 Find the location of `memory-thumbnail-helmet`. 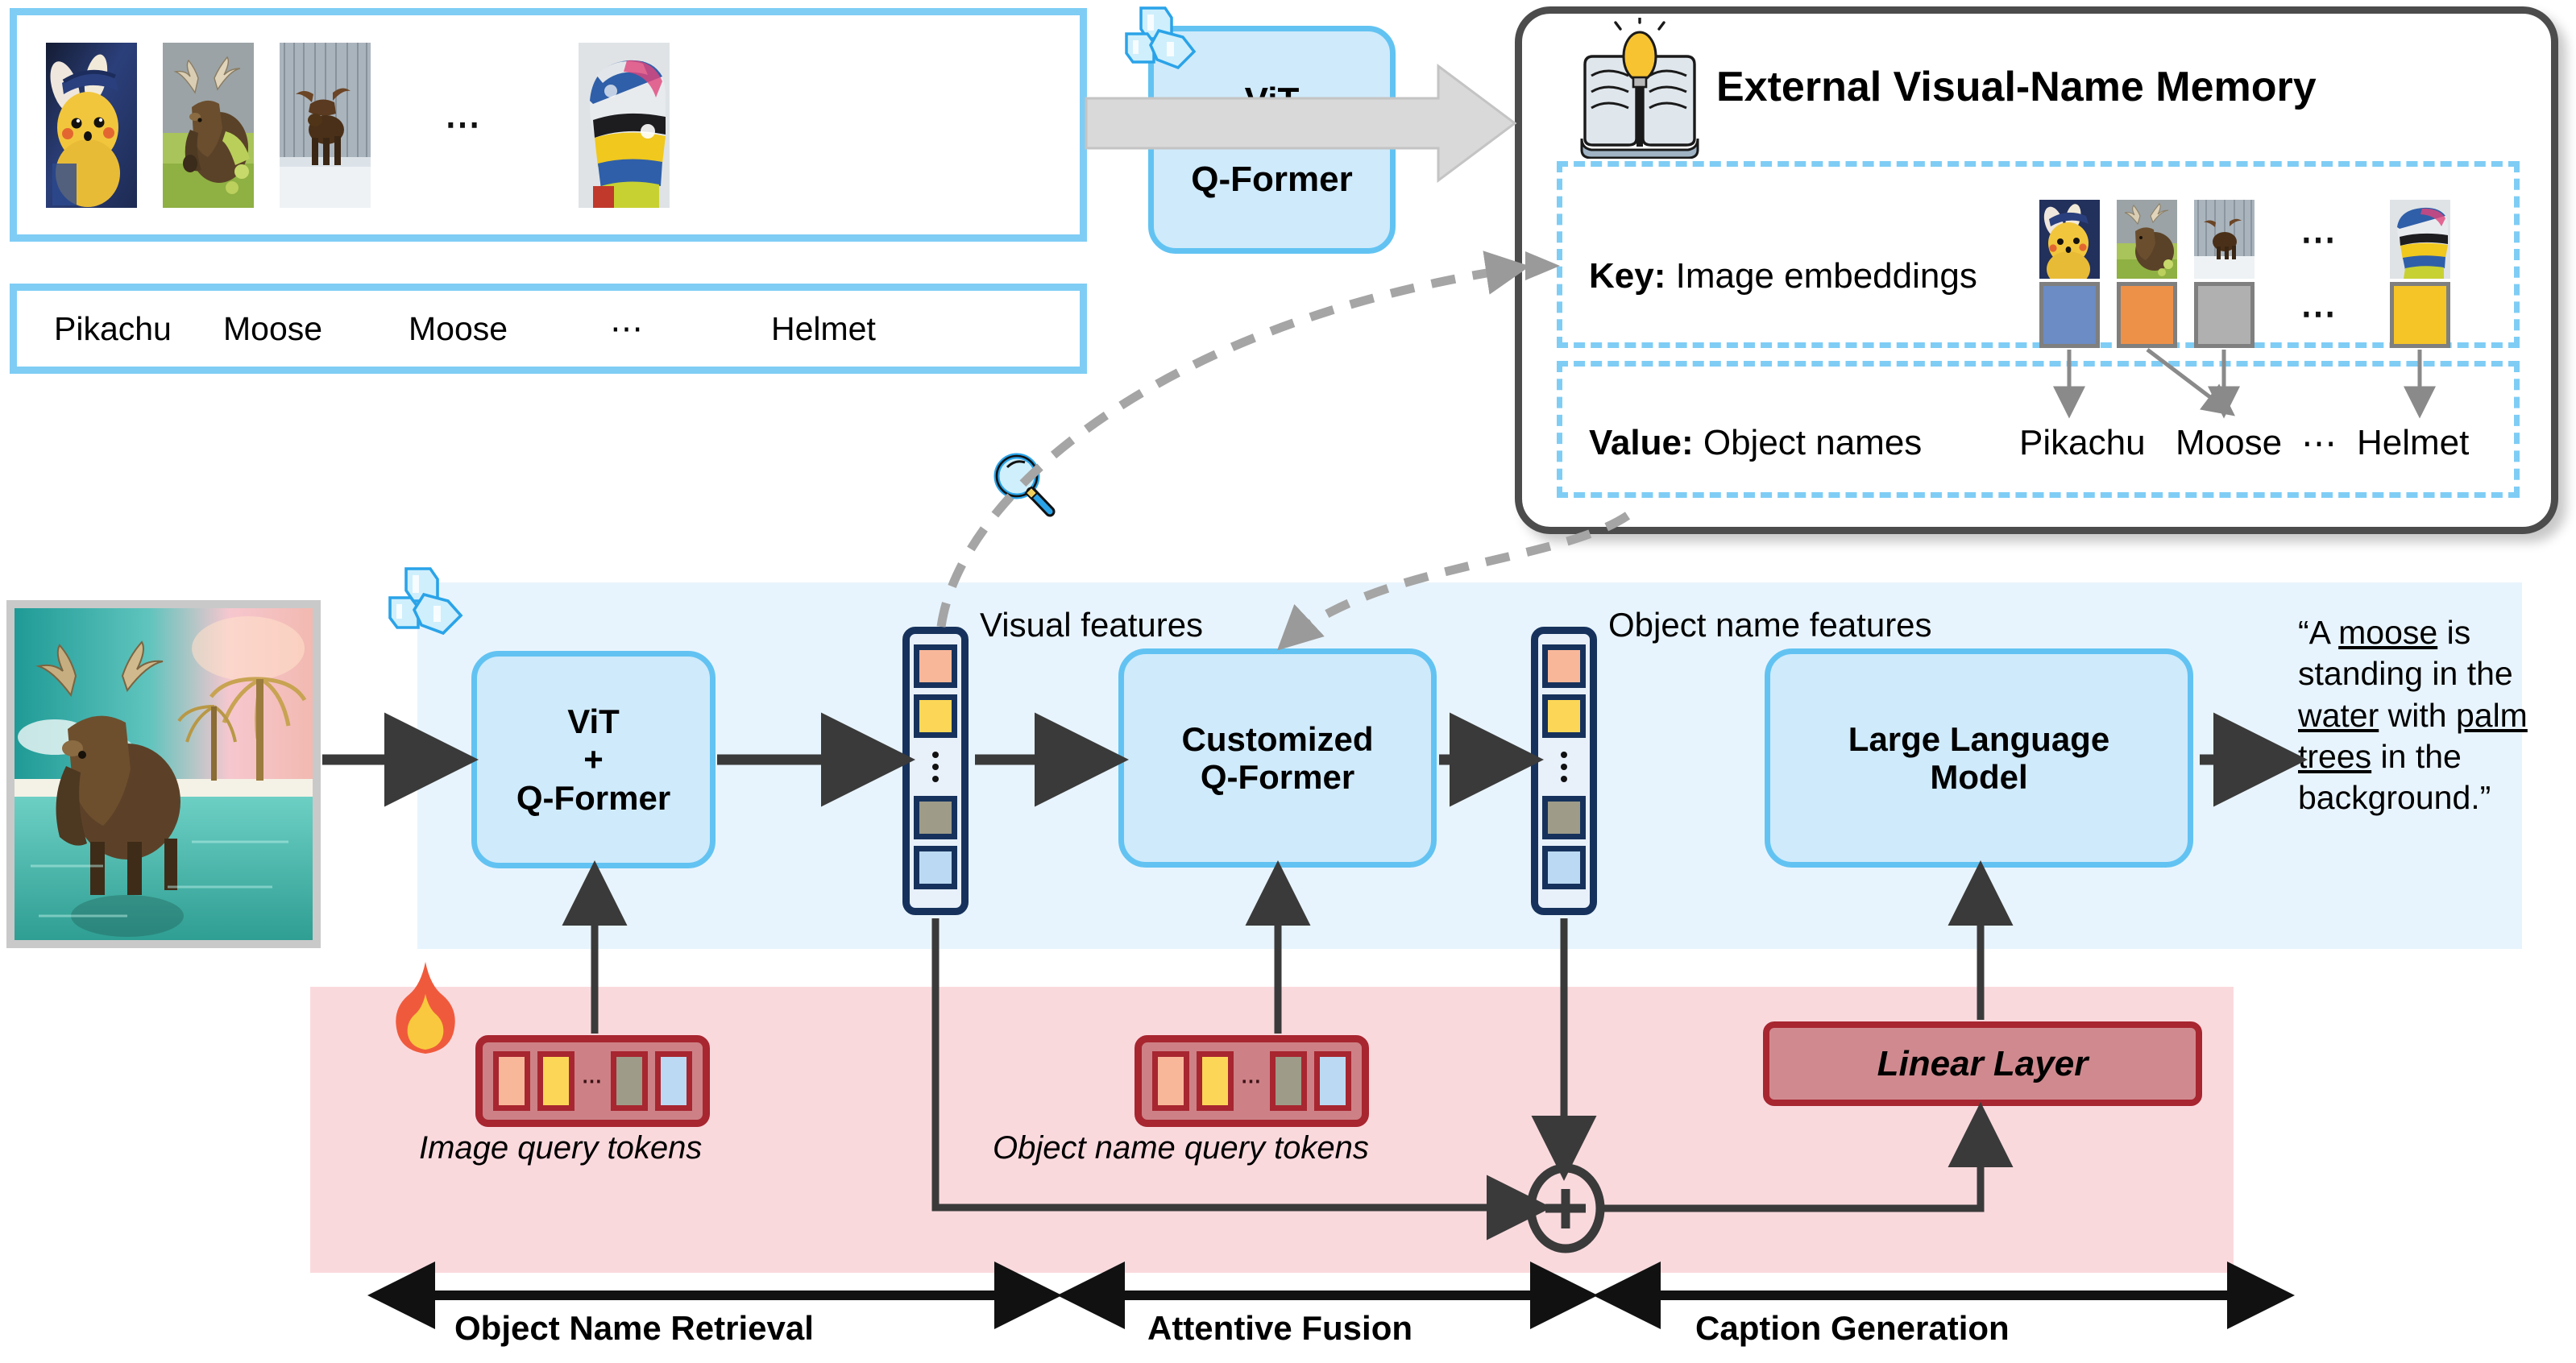

memory-thumbnail-helmet is located at coordinates (2420, 240).